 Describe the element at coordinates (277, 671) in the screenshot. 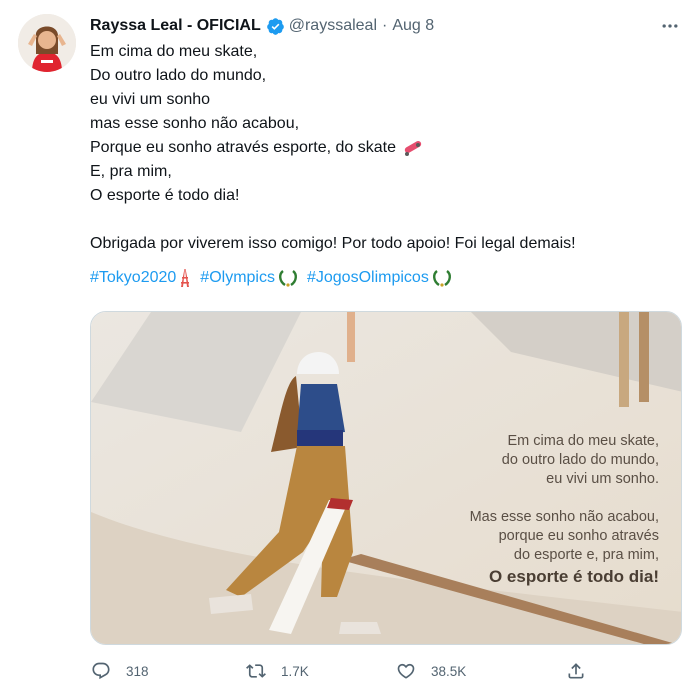

I see `retweet-button: 1.7K` at that location.